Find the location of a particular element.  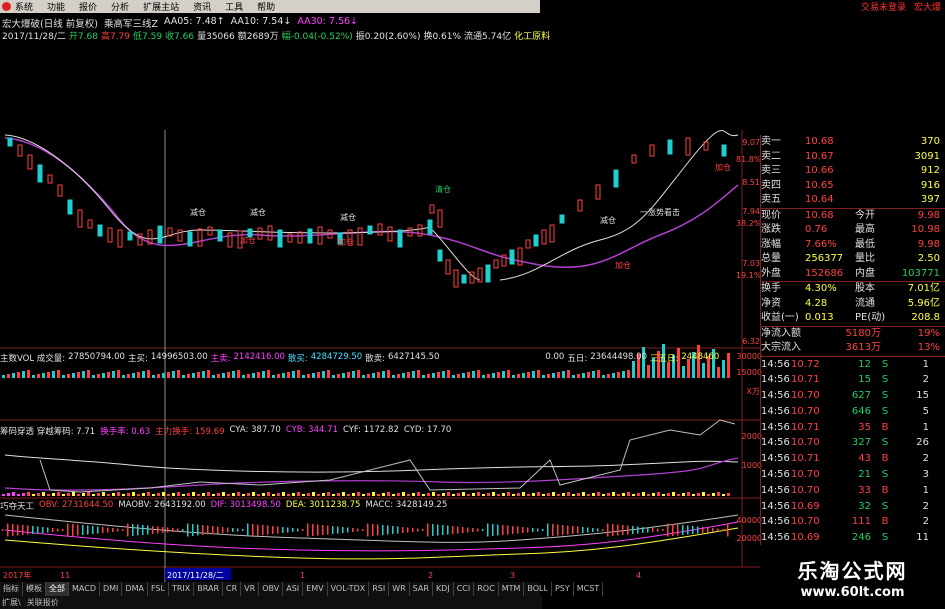

tab-vol-tdx: VOL-TDX is located at coordinates (349, 589).